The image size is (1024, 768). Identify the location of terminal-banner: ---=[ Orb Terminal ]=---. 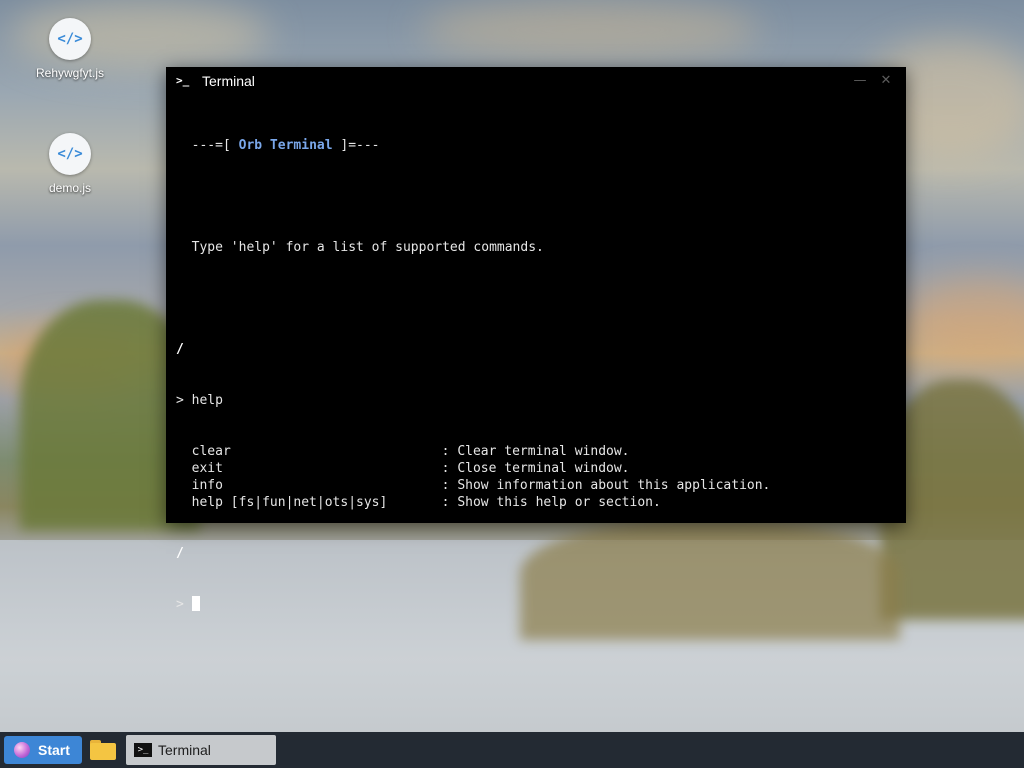
(536, 145).